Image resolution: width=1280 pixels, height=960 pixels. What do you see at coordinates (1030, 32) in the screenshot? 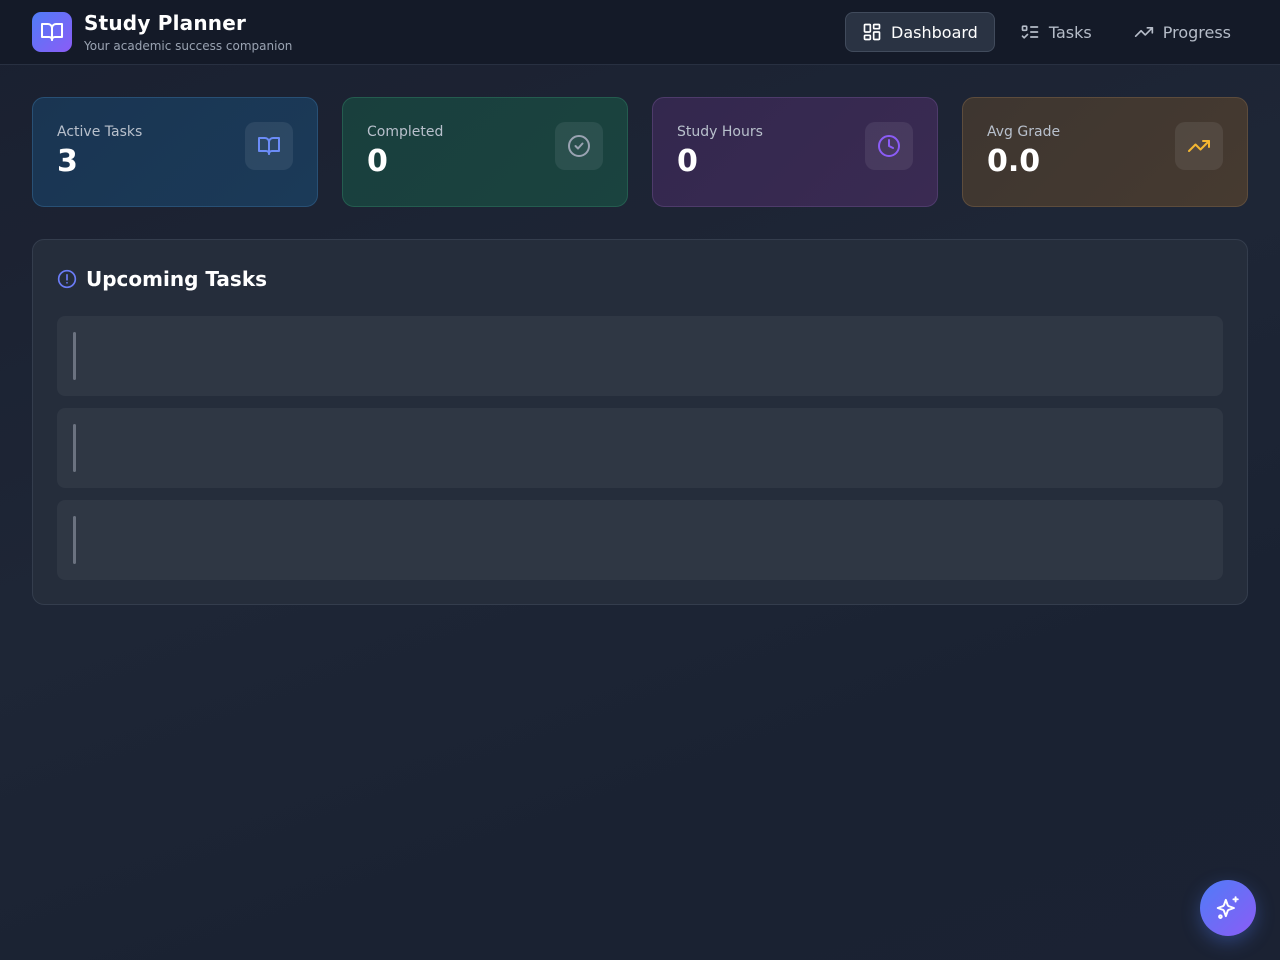
I see `task-list-icon` at bounding box center [1030, 32].